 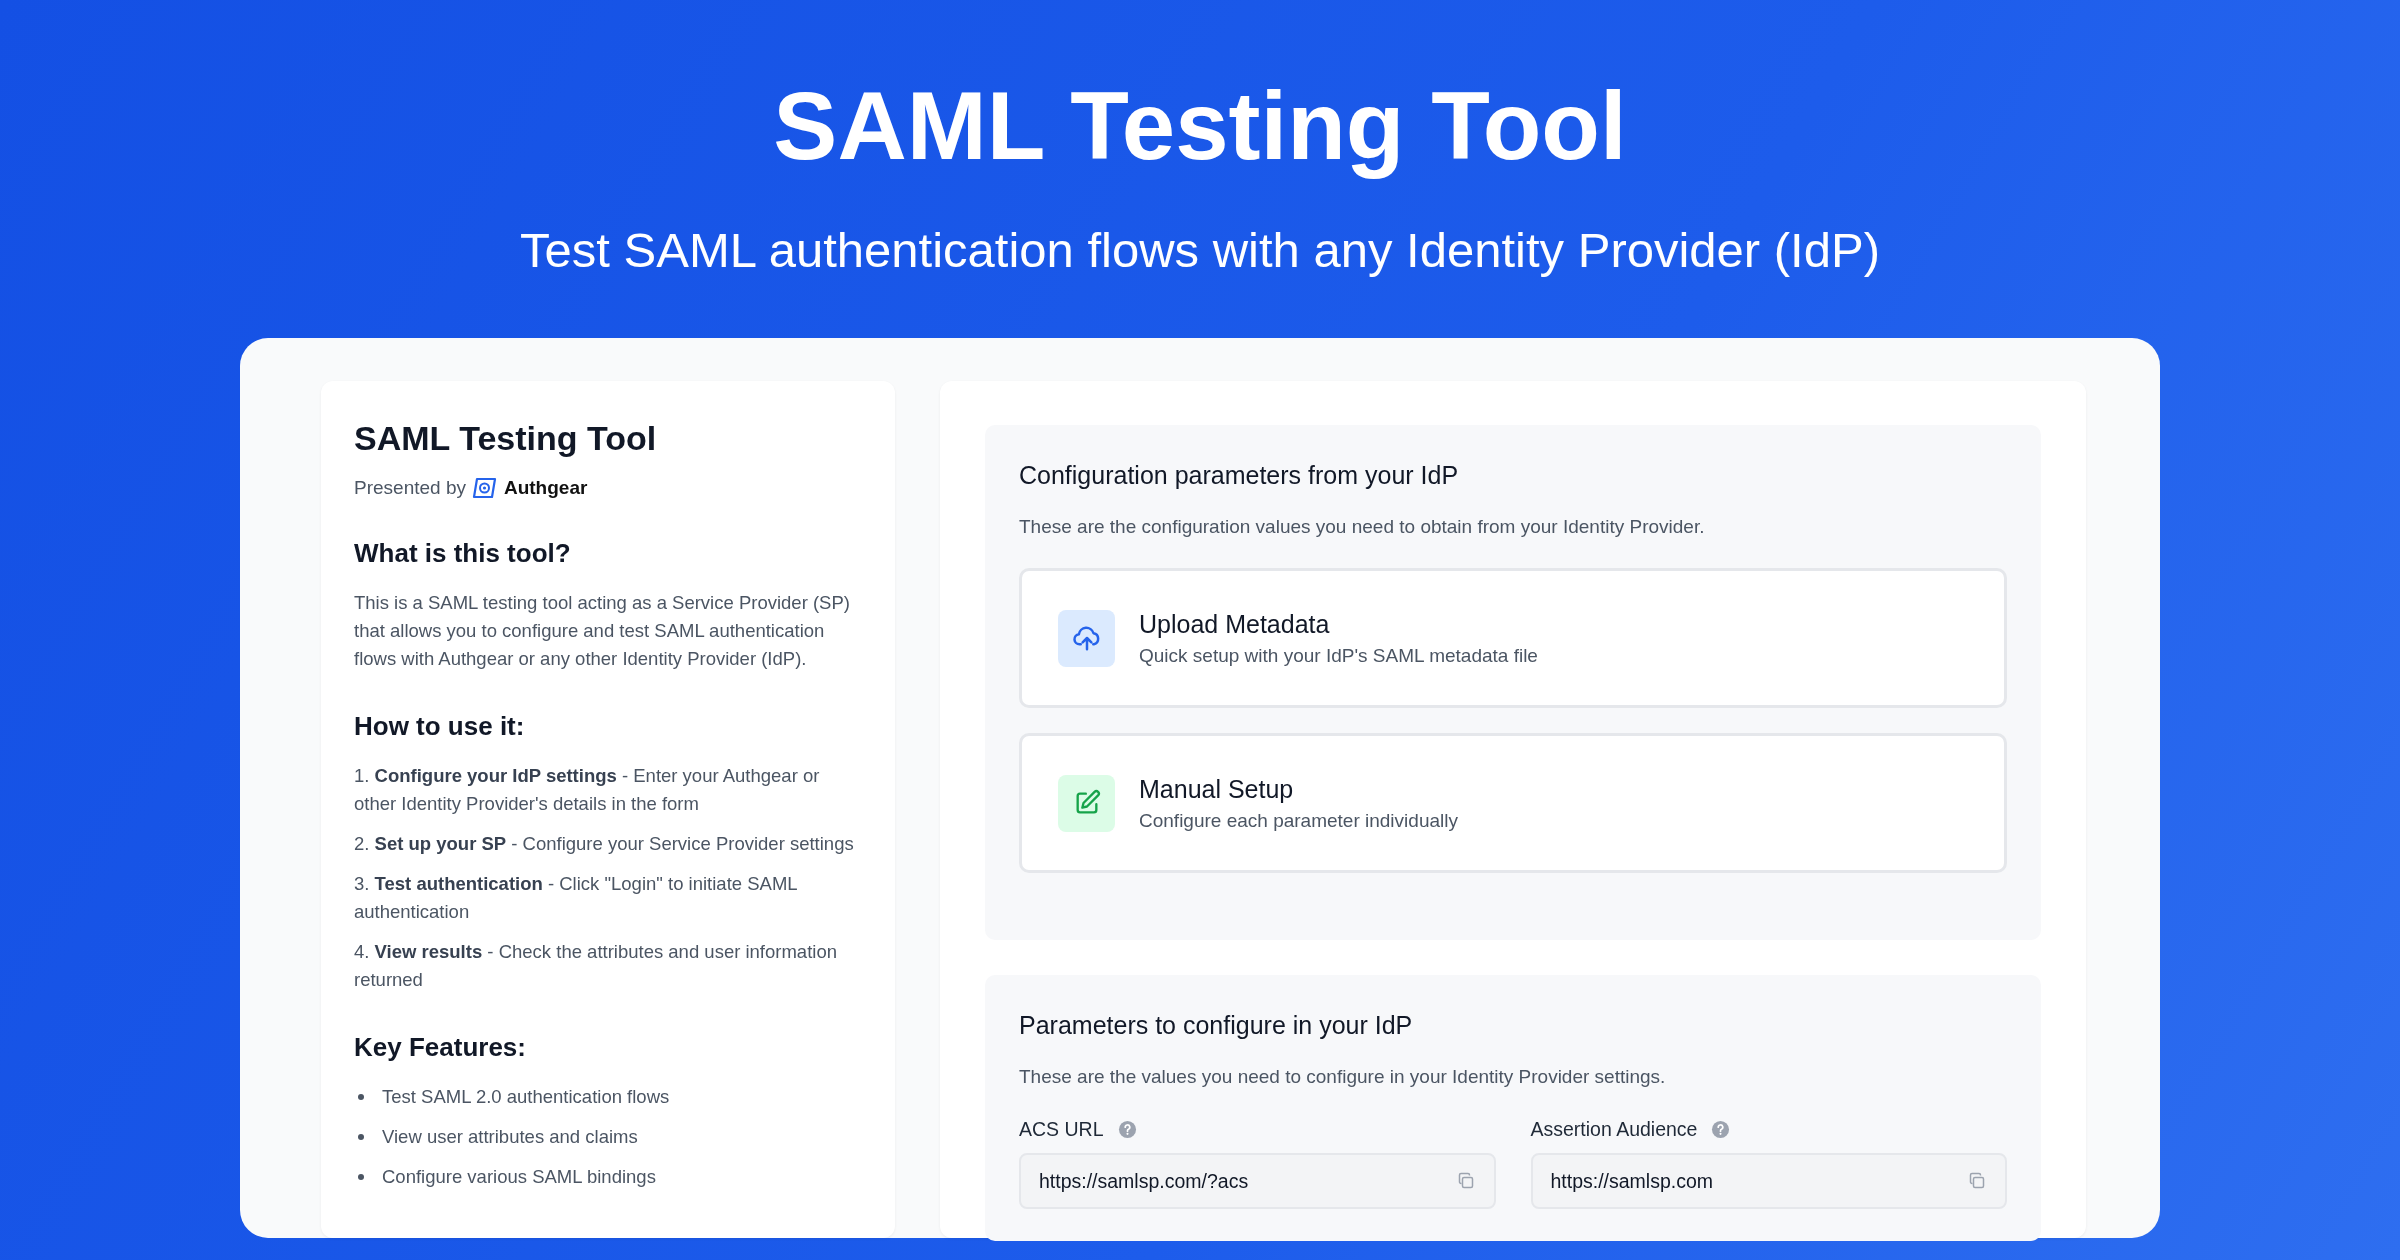 I want to click on setup-option: Manual Setup Configure each parameter individually, so click(x=1513, y=803).